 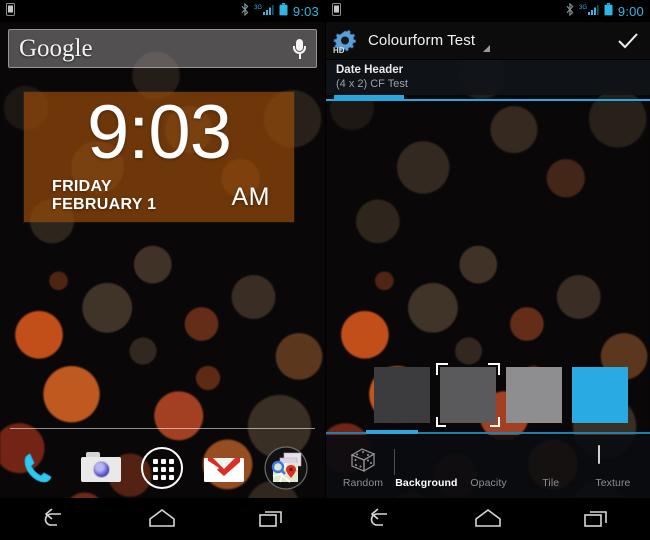 What do you see at coordinates (299, 49) in the screenshot?
I see `microphone-icon` at bounding box center [299, 49].